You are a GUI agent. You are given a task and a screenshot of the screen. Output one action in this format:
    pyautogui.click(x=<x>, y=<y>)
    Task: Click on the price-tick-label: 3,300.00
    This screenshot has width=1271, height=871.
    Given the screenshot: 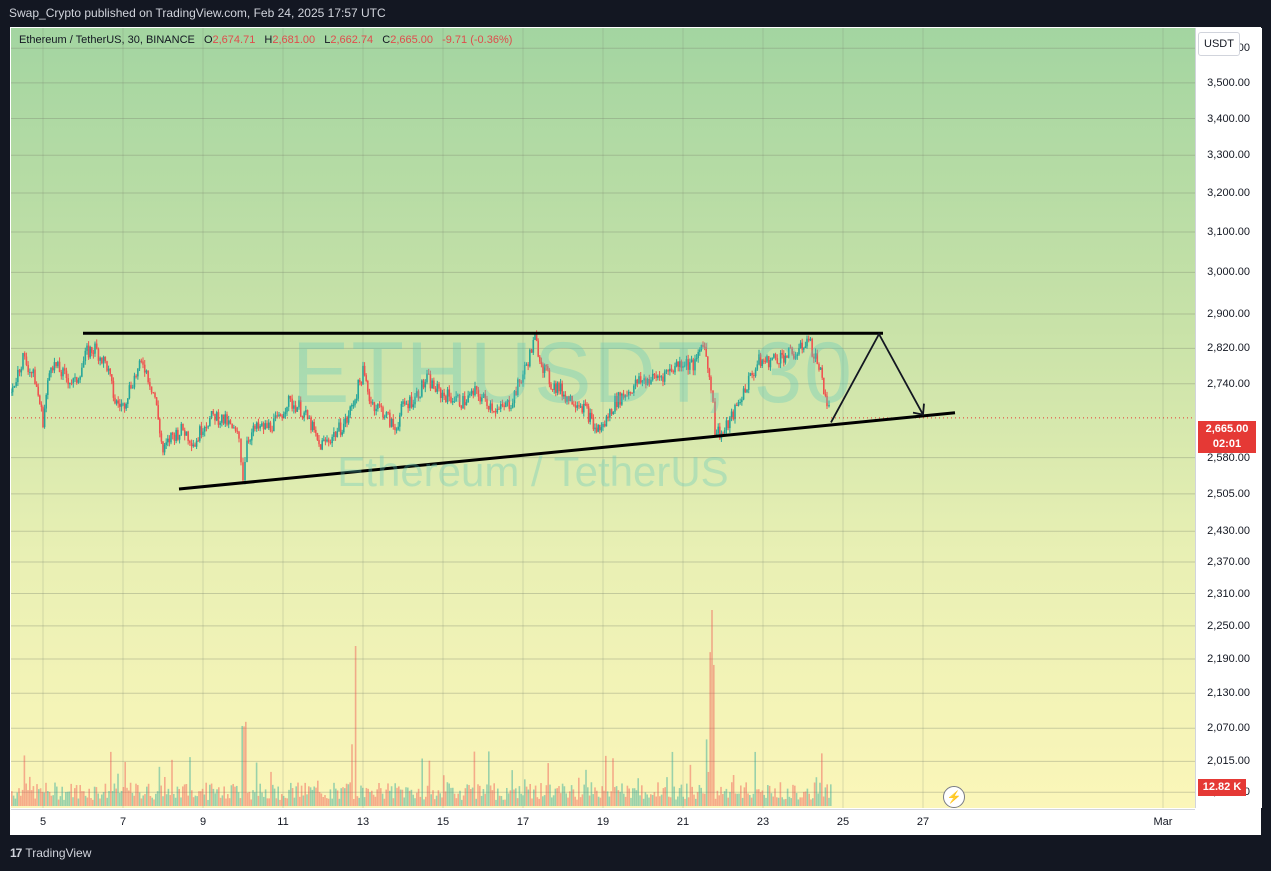 What is the action you would take?
    pyautogui.click(x=1228, y=155)
    